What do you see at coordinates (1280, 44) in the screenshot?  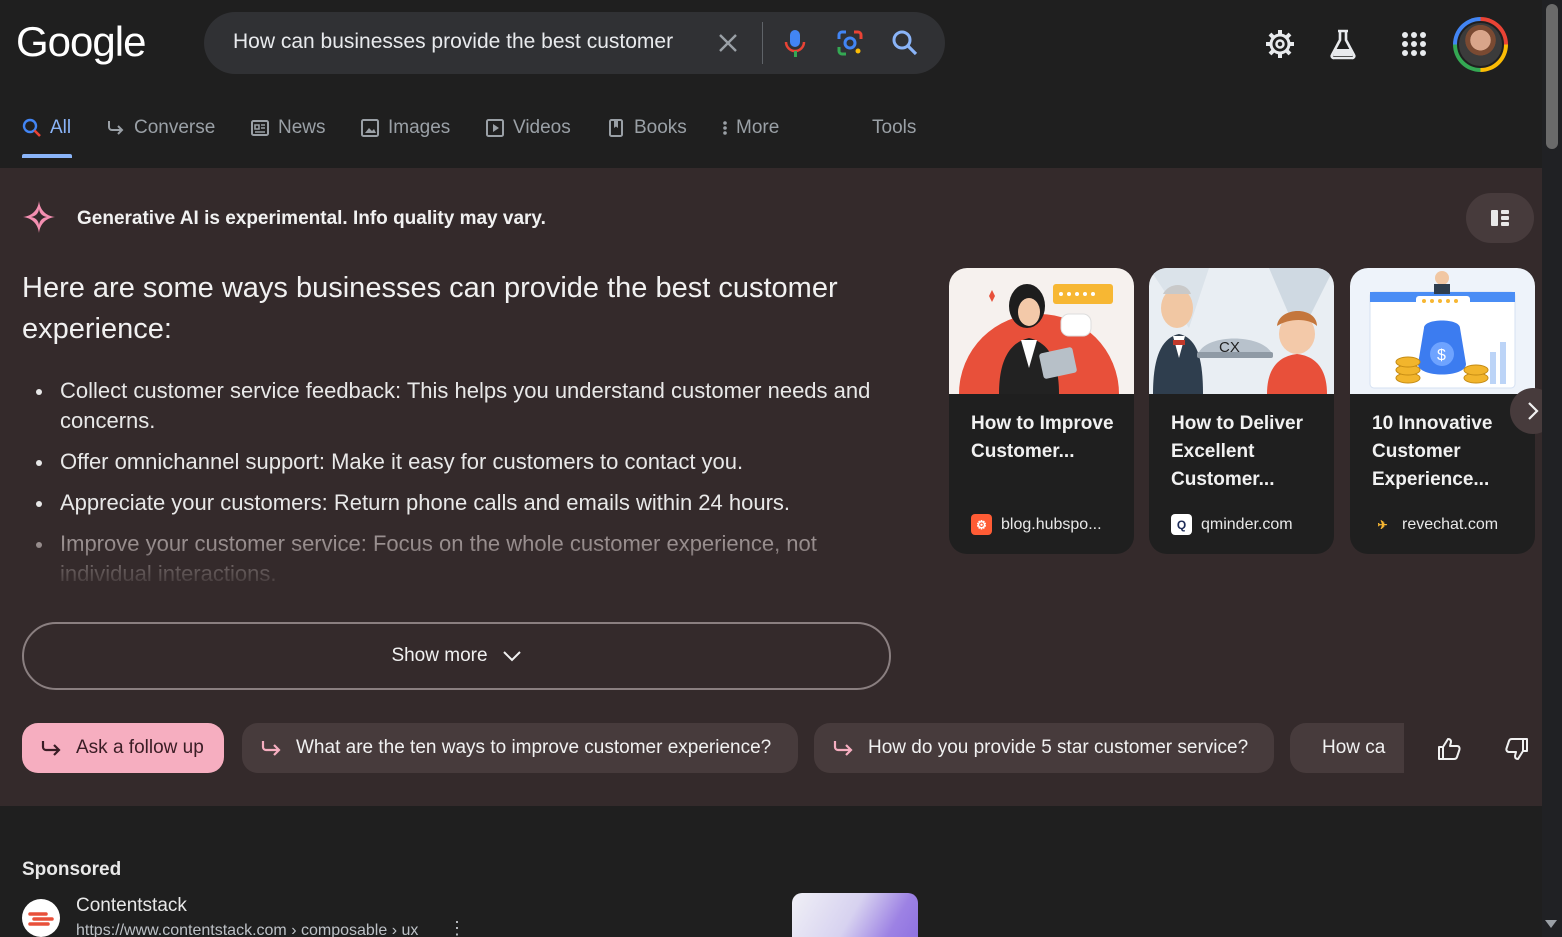 I see `gear-icon` at bounding box center [1280, 44].